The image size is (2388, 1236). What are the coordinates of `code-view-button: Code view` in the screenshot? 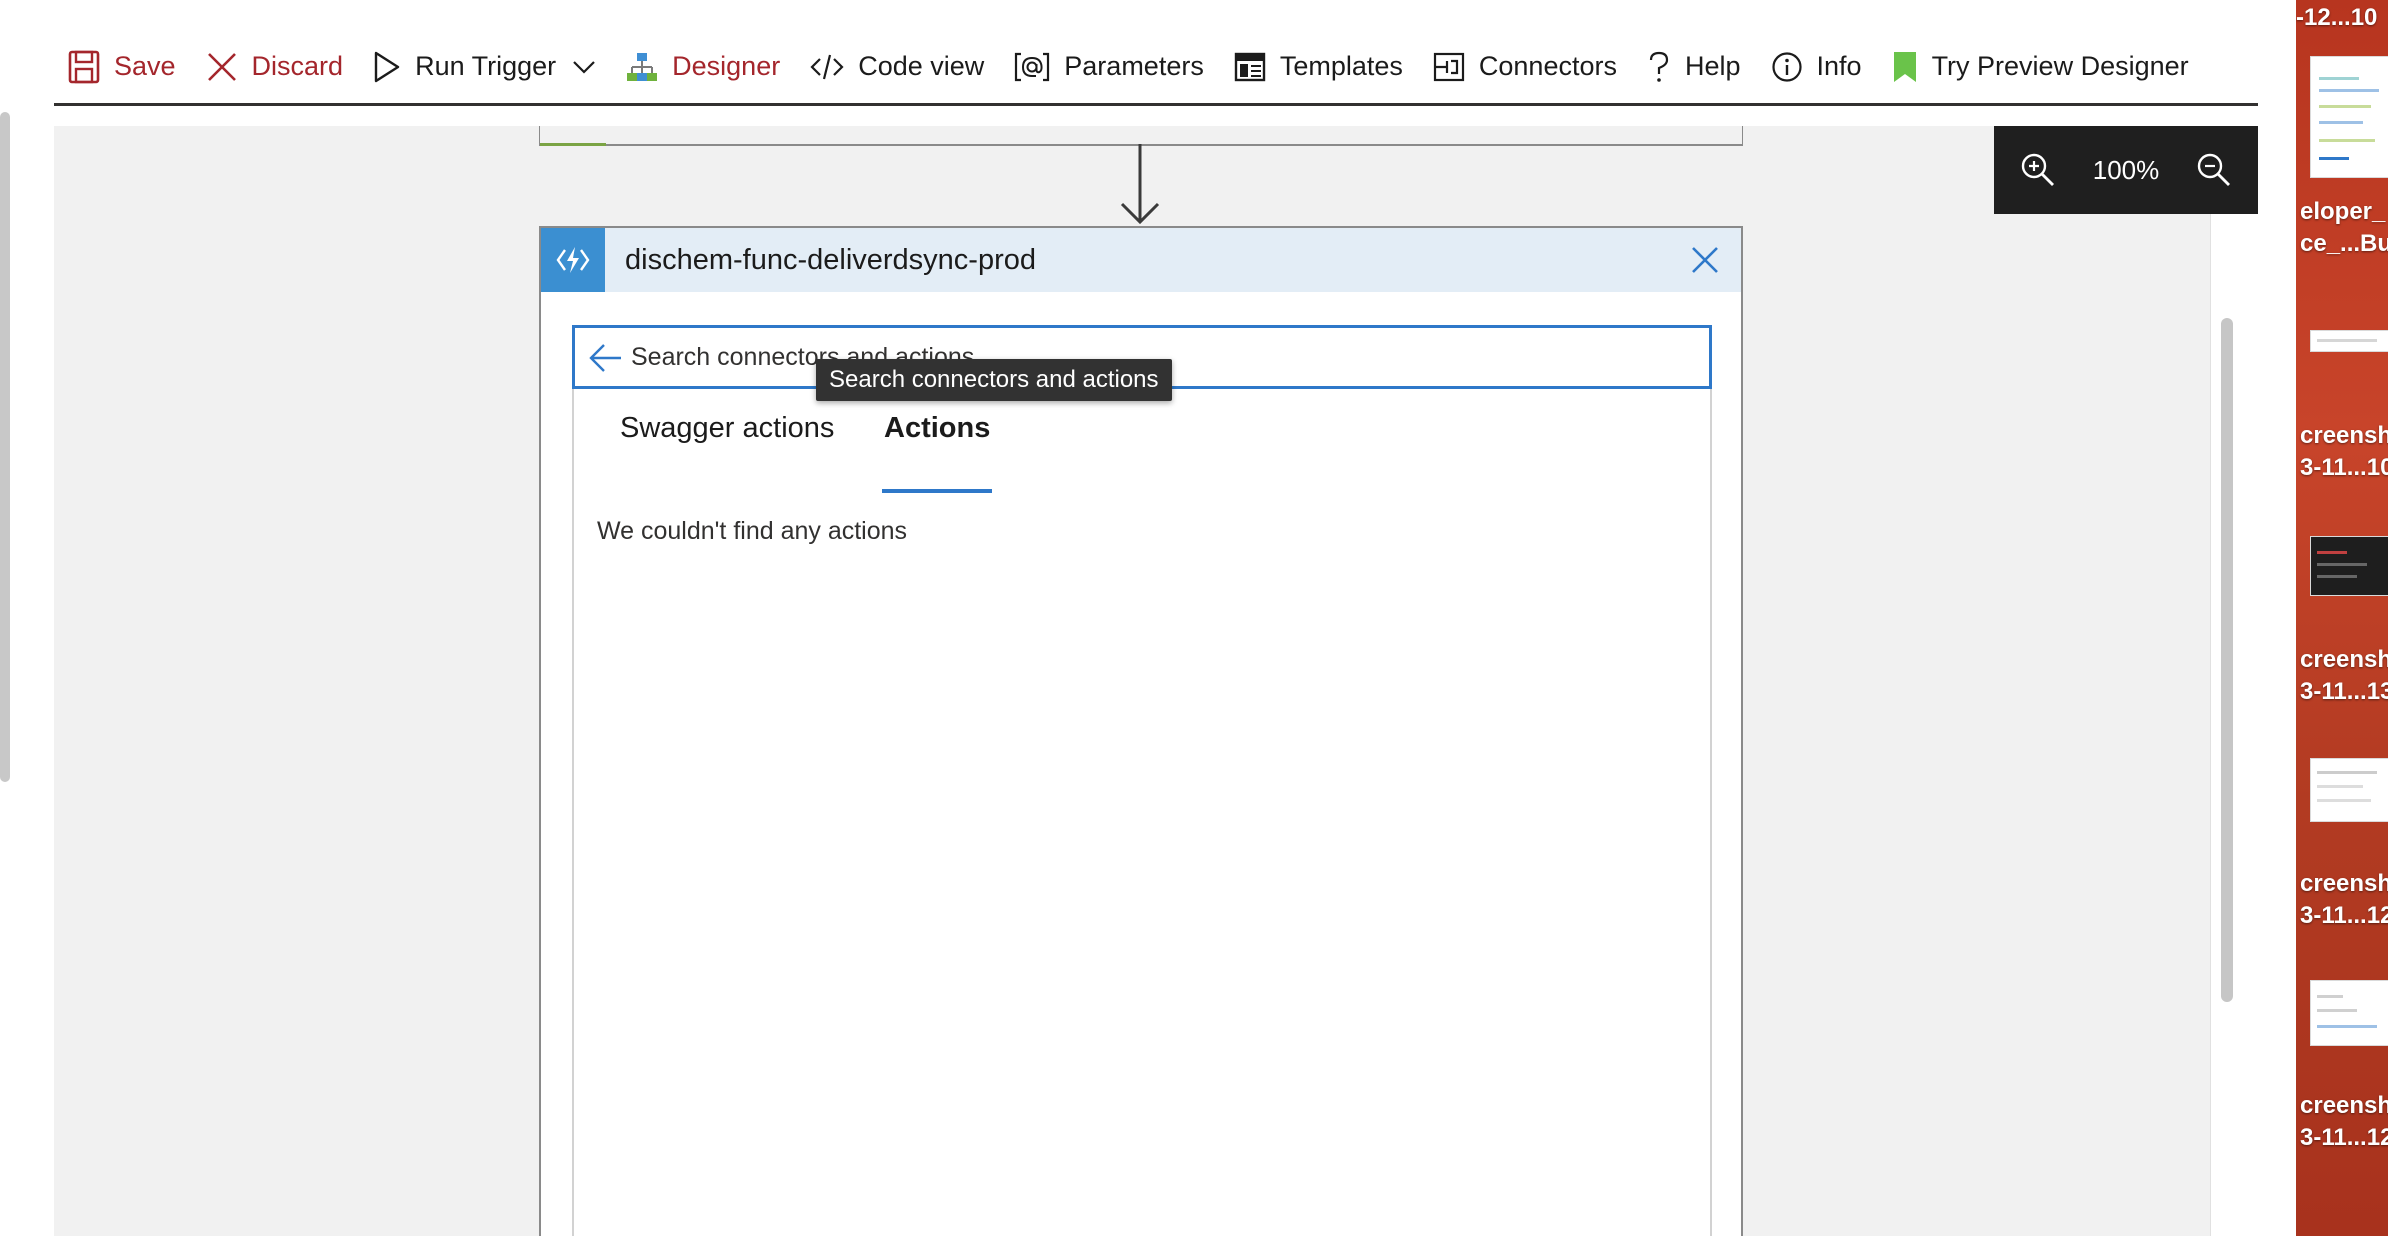 It's located at (897, 67).